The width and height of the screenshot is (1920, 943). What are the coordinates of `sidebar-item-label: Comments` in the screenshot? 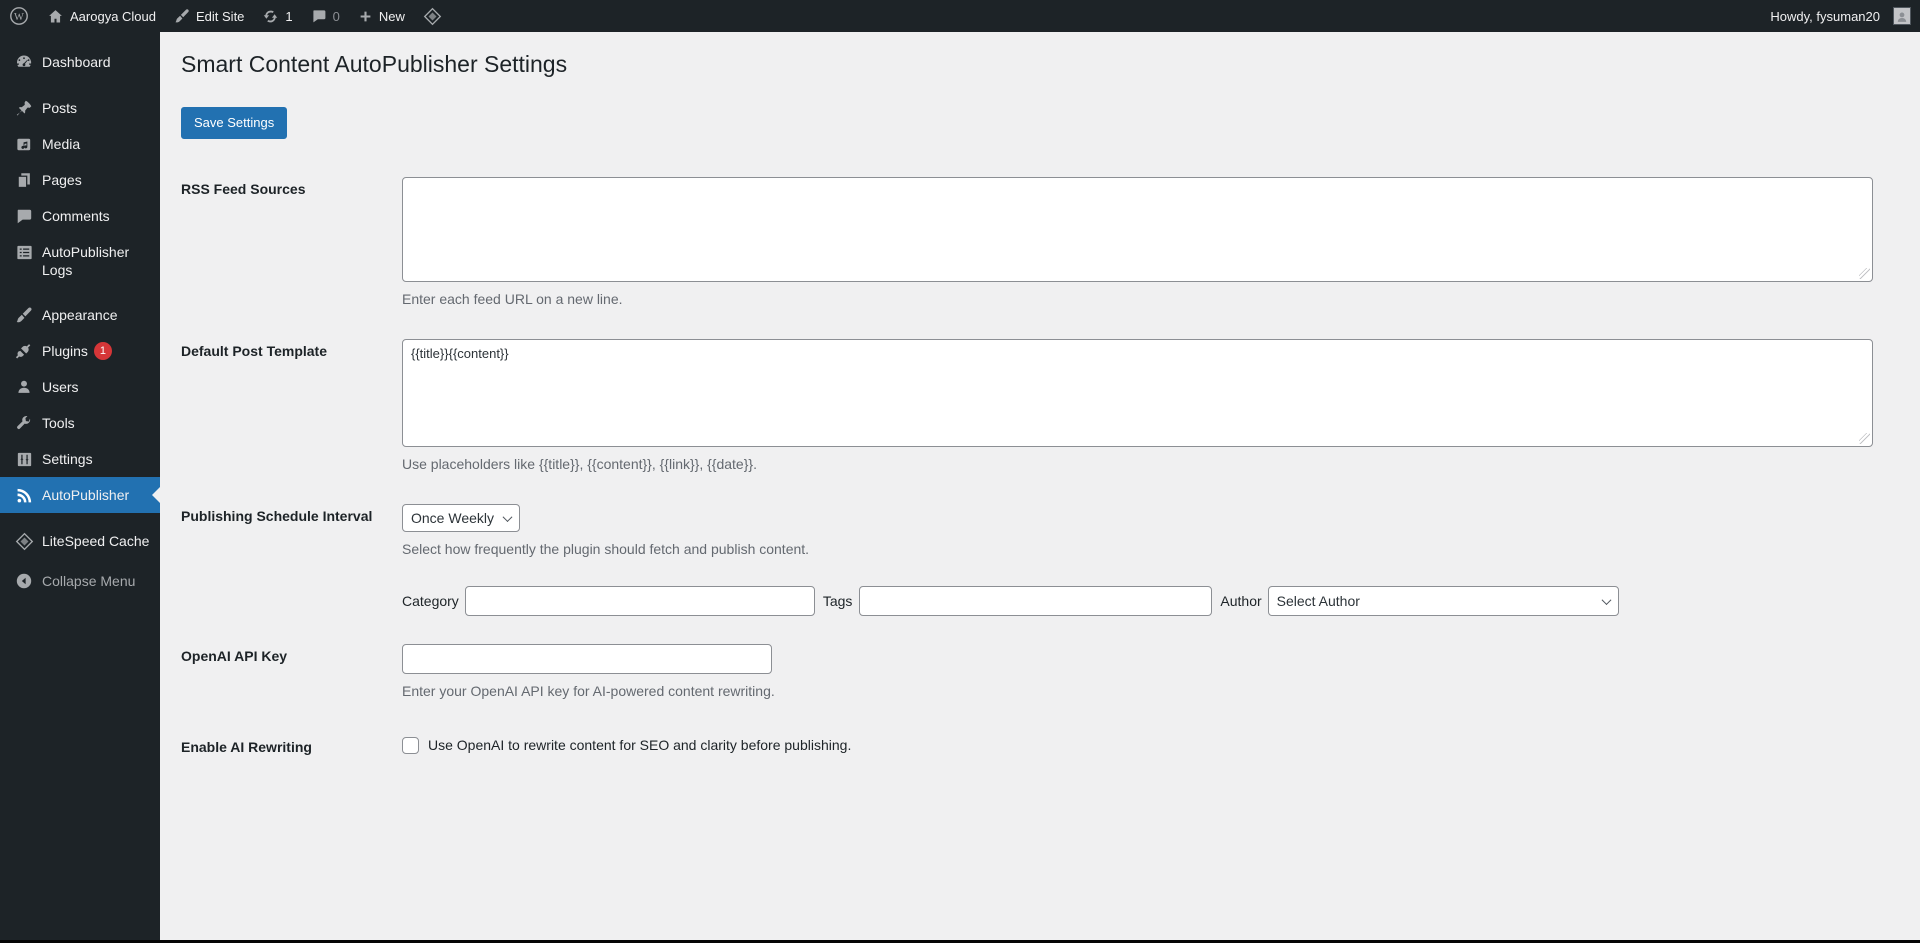 It's located at (76, 216).